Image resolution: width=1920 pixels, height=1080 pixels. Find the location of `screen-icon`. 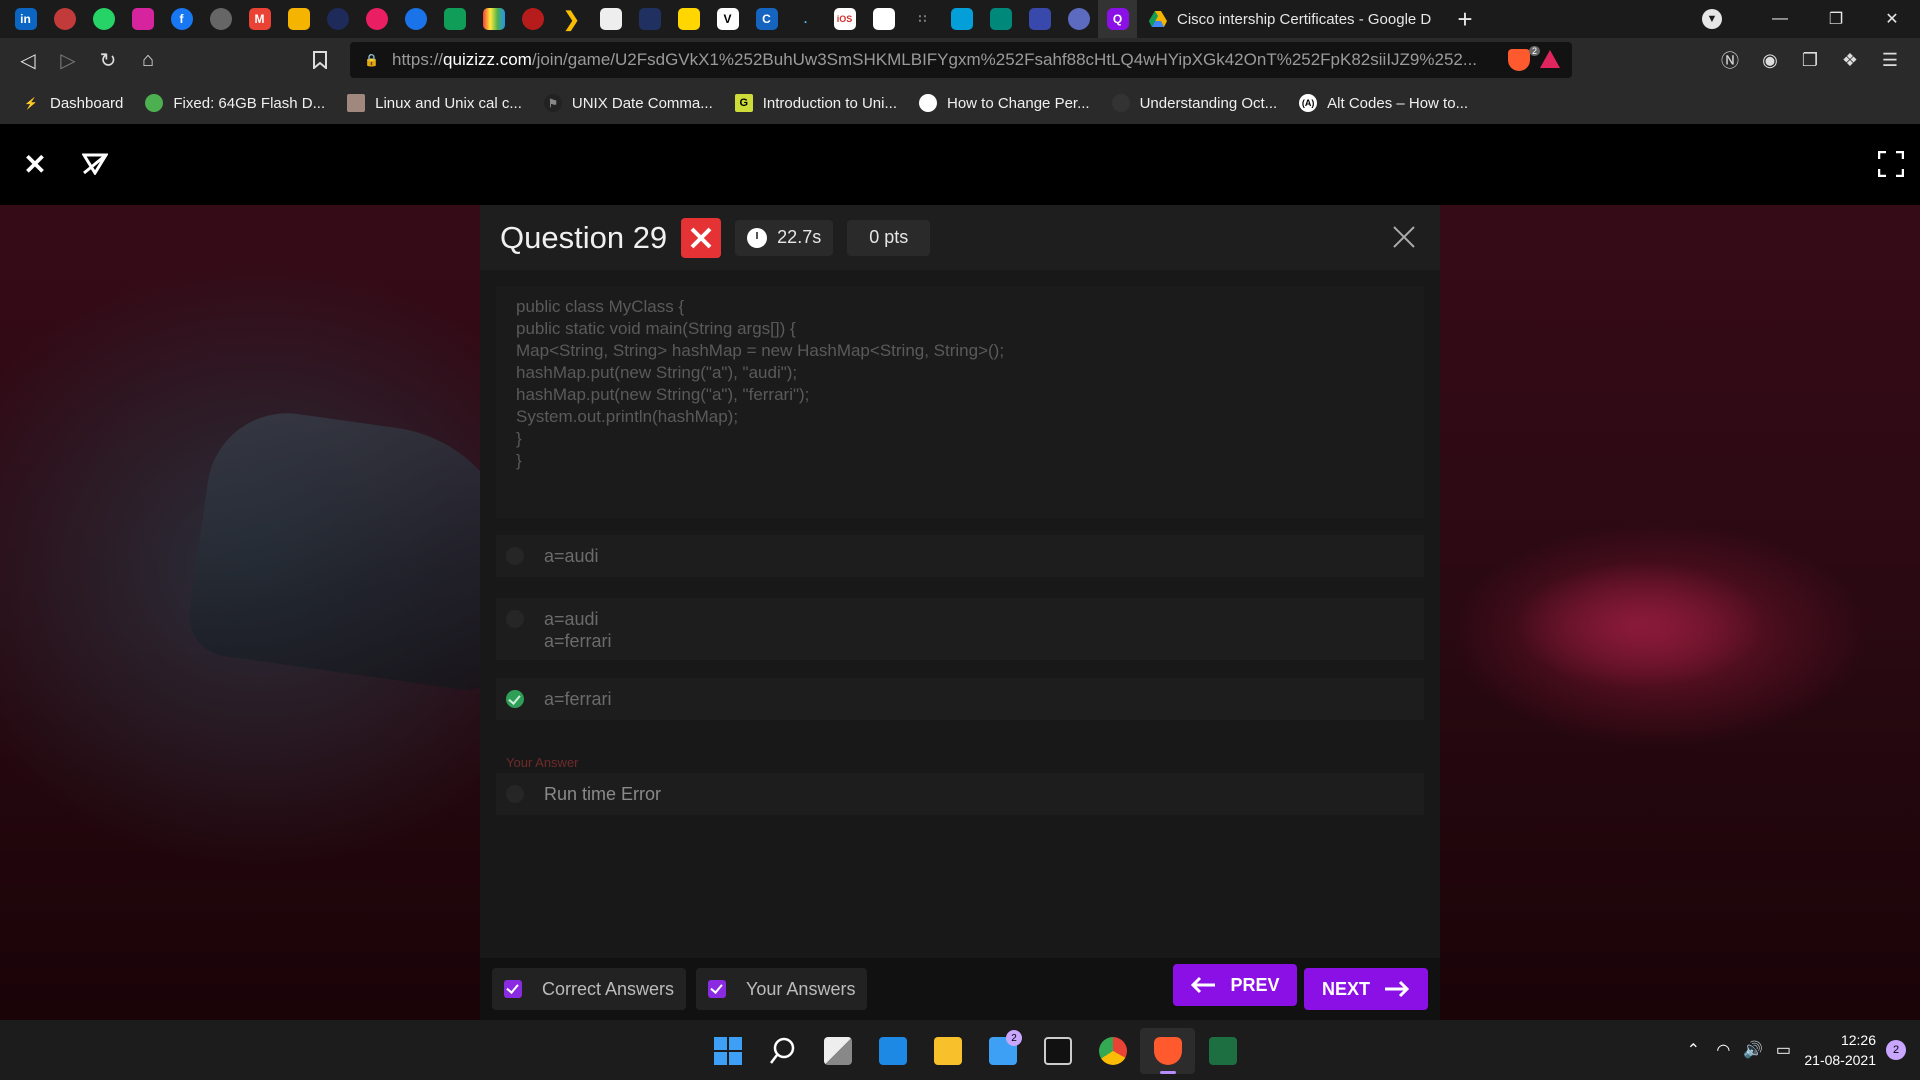

screen-icon is located at coordinates (1039, 19).